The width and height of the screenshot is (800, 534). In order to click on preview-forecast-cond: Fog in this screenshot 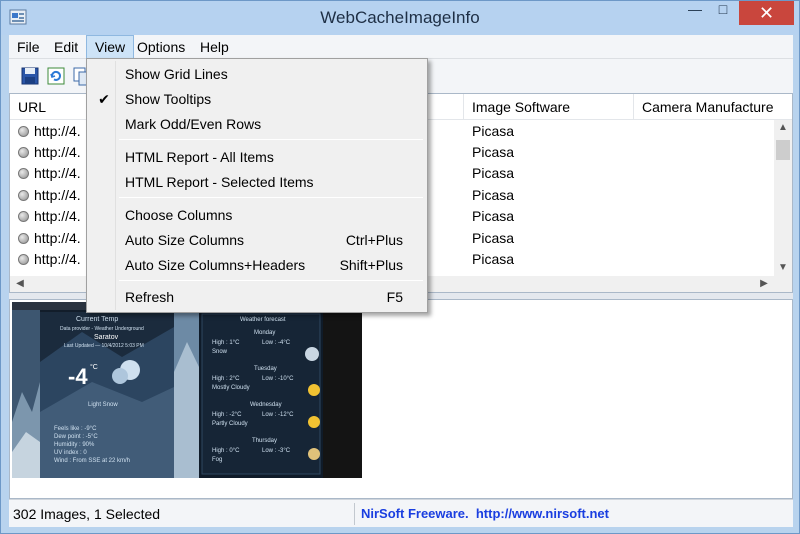, I will do `click(217, 460)`.